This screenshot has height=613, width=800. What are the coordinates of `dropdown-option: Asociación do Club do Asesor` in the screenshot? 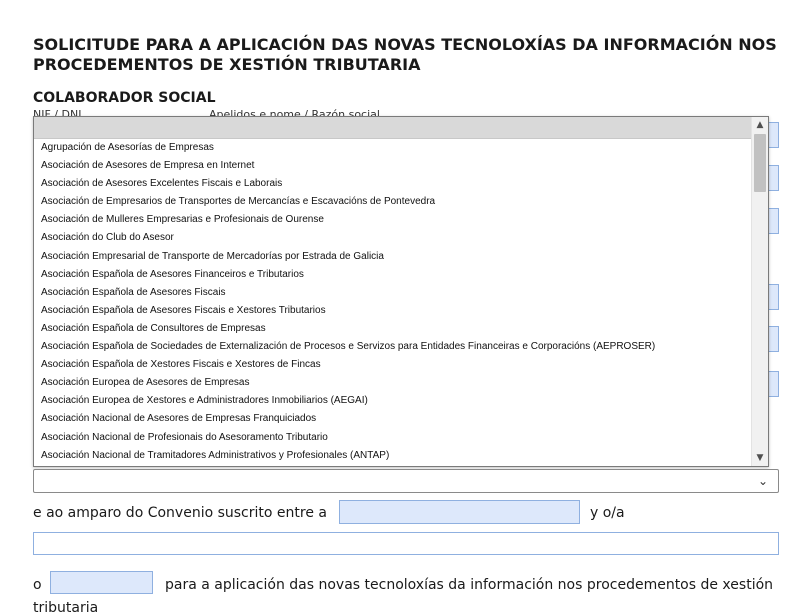 It's located at (392, 238).